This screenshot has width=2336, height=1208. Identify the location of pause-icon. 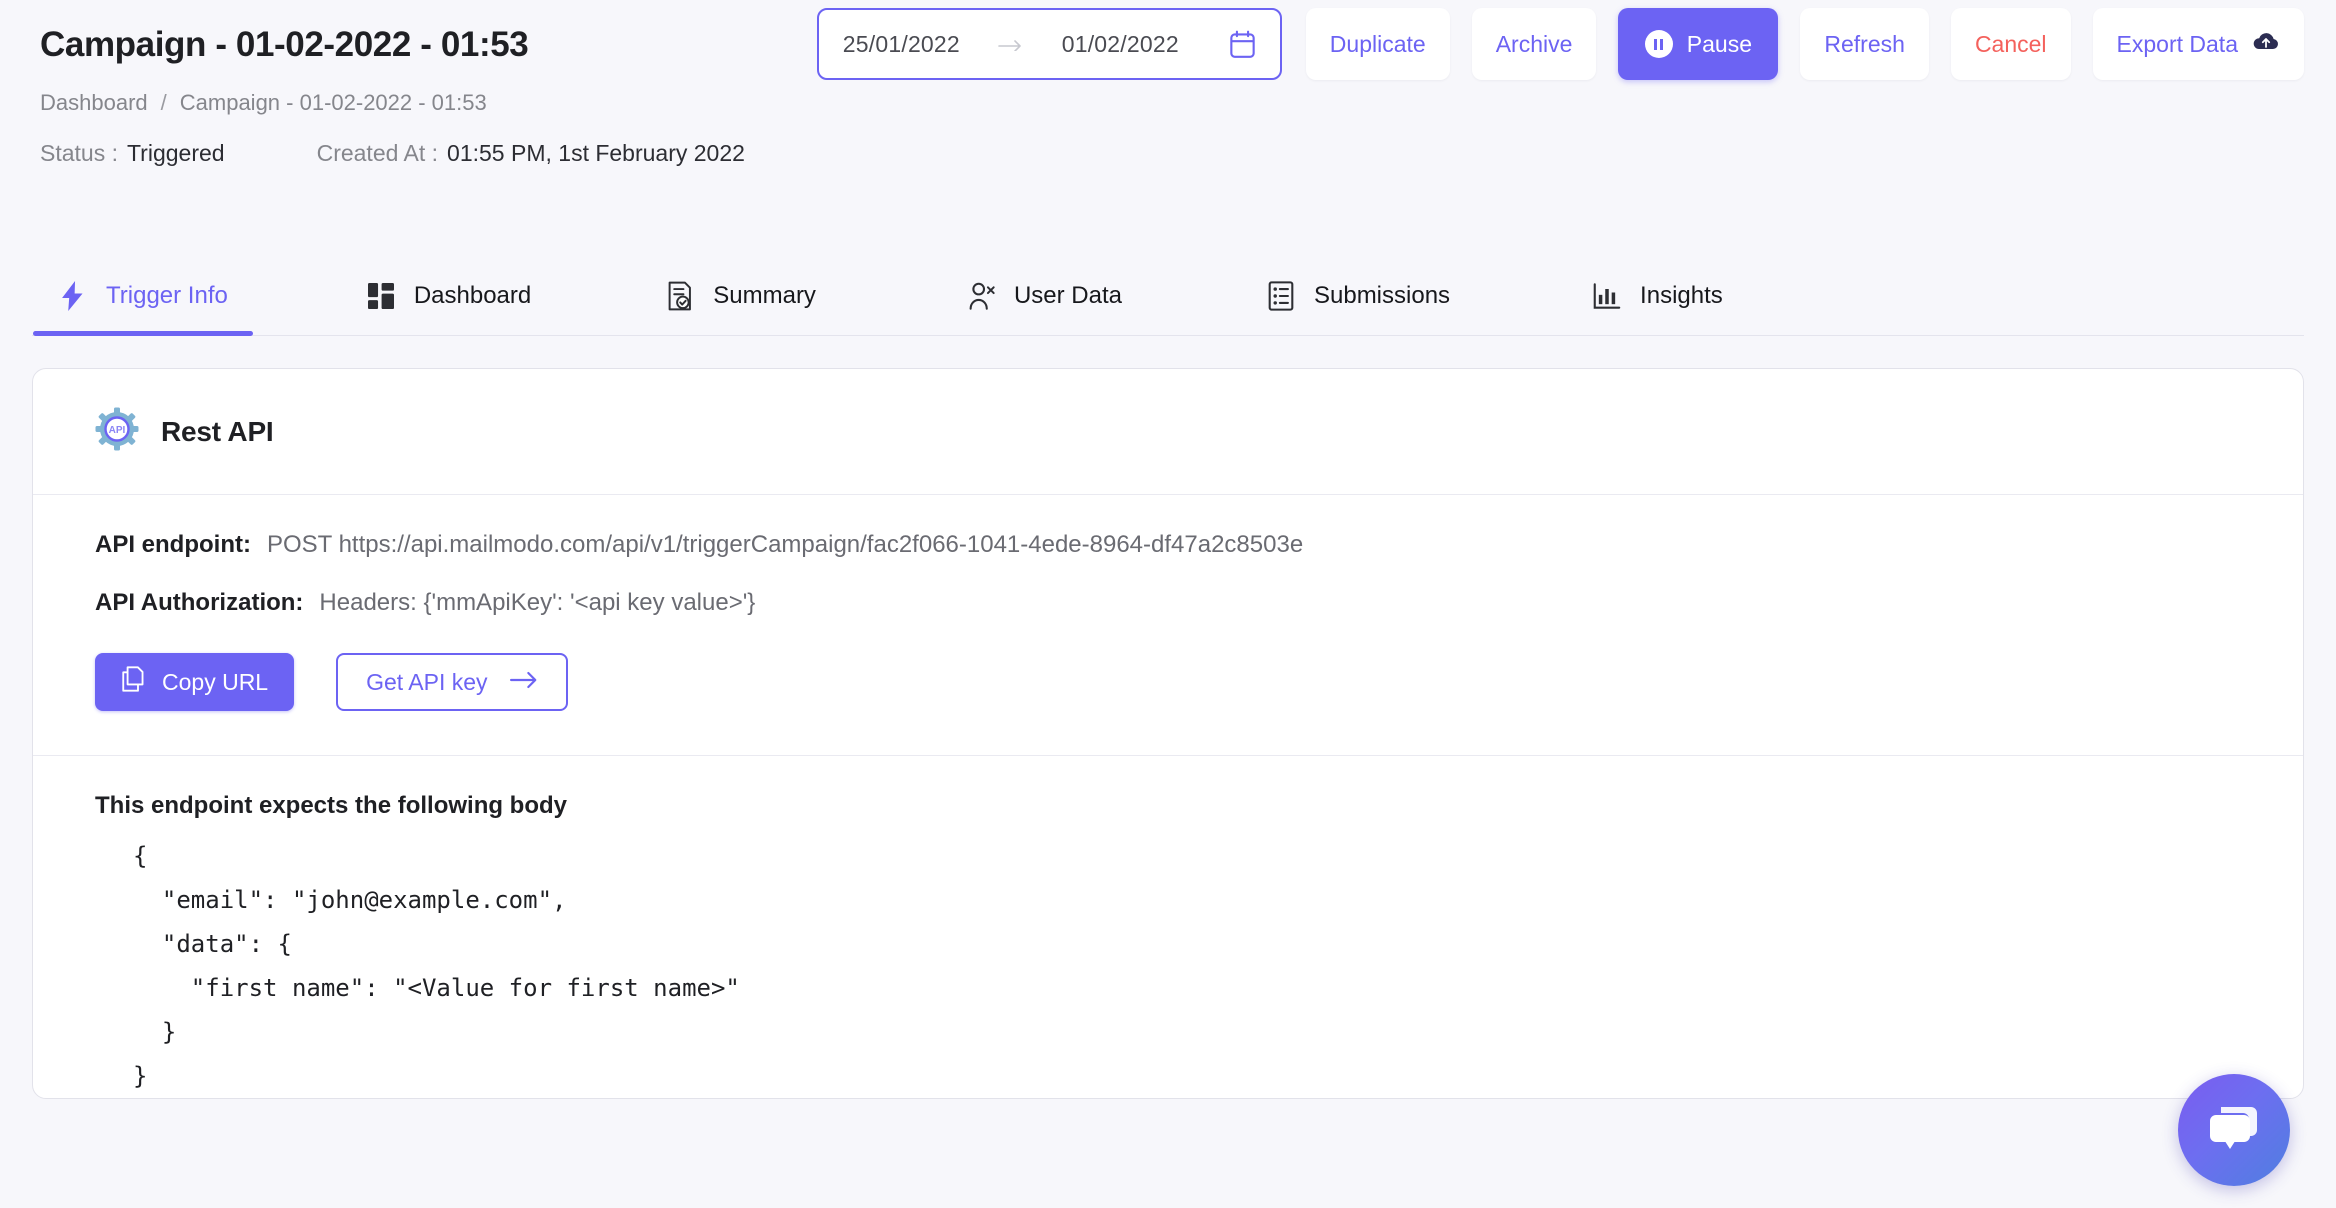
(1658, 44).